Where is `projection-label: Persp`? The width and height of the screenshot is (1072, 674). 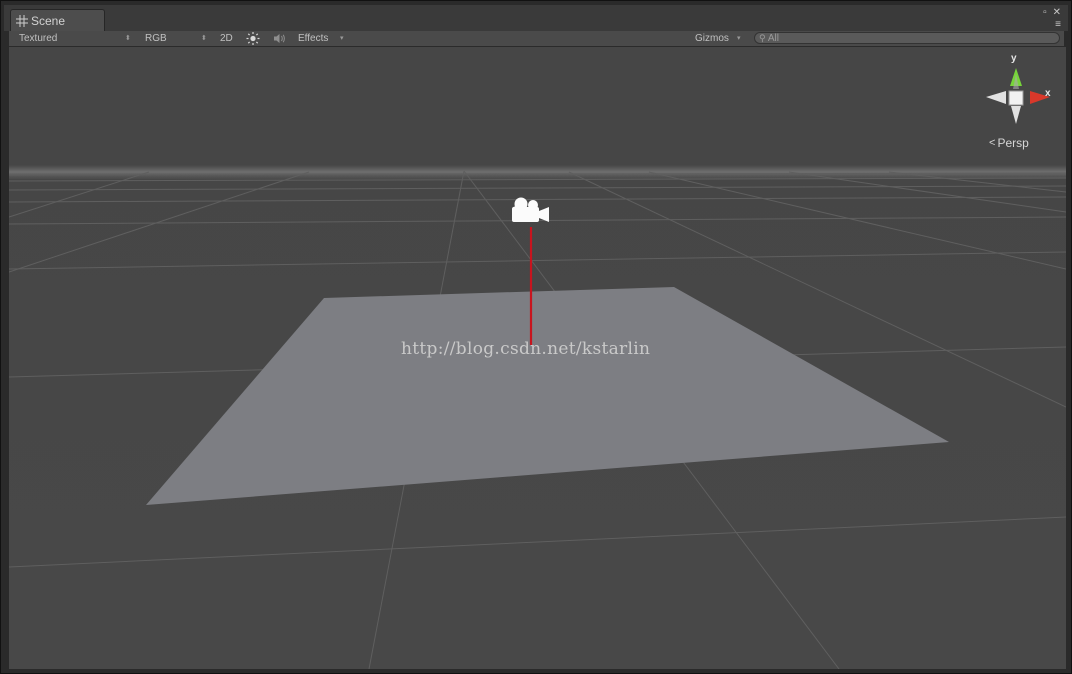
projection-label: Persp is located at coordinates (1013, 143).